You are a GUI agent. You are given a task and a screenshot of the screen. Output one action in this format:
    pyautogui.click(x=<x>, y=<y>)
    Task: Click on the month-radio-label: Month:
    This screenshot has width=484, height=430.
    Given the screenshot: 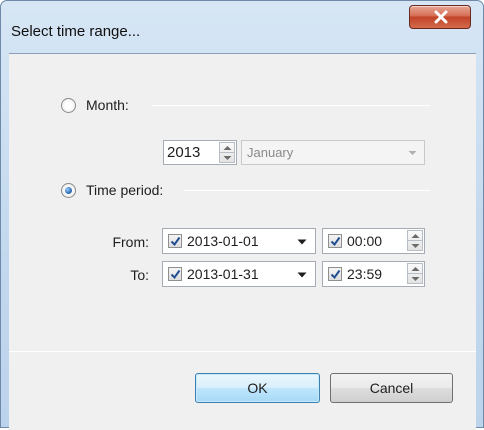 What is the action you would take?
    pyautogui.click(x=107, y=105)
    